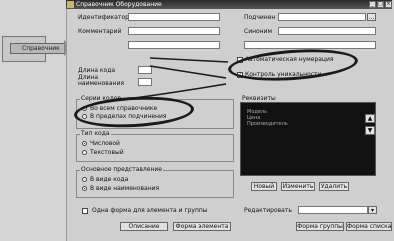 The image size is (394, 241). Describe the element at coordinates (188, 72) in the screenshot. I see `pointer-arrow-two` at that location.